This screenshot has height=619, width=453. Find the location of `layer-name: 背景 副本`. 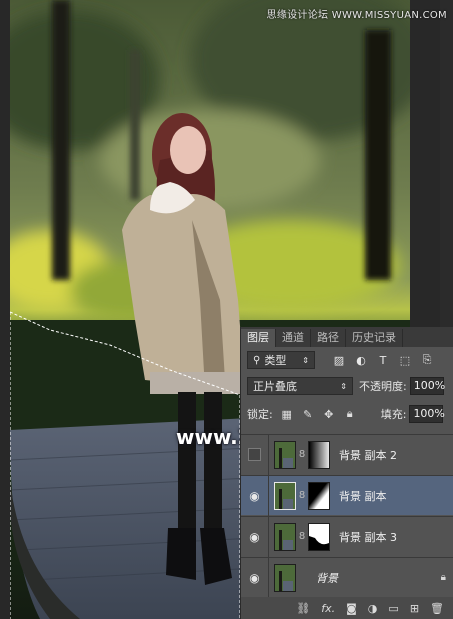

layer-name: 背景 副本 is located at coordinates (363, 496).